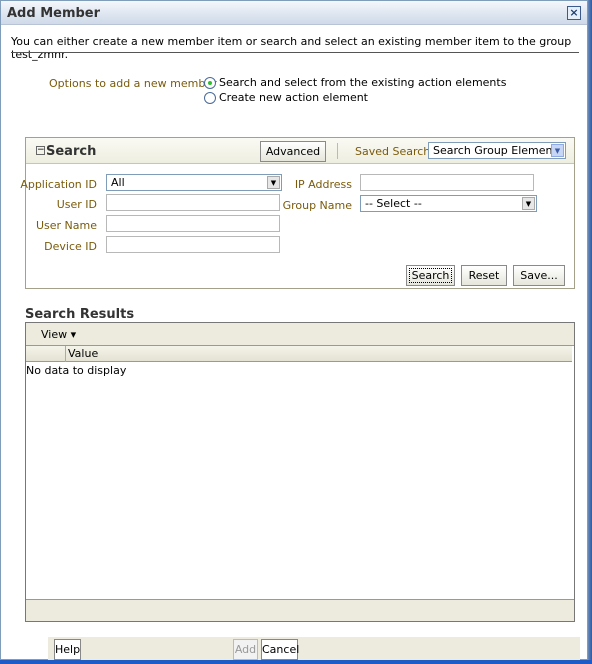 The width and height of the screenshot is (592, 664). I want to click on cancel-button: Cancel, so click(280, 649).